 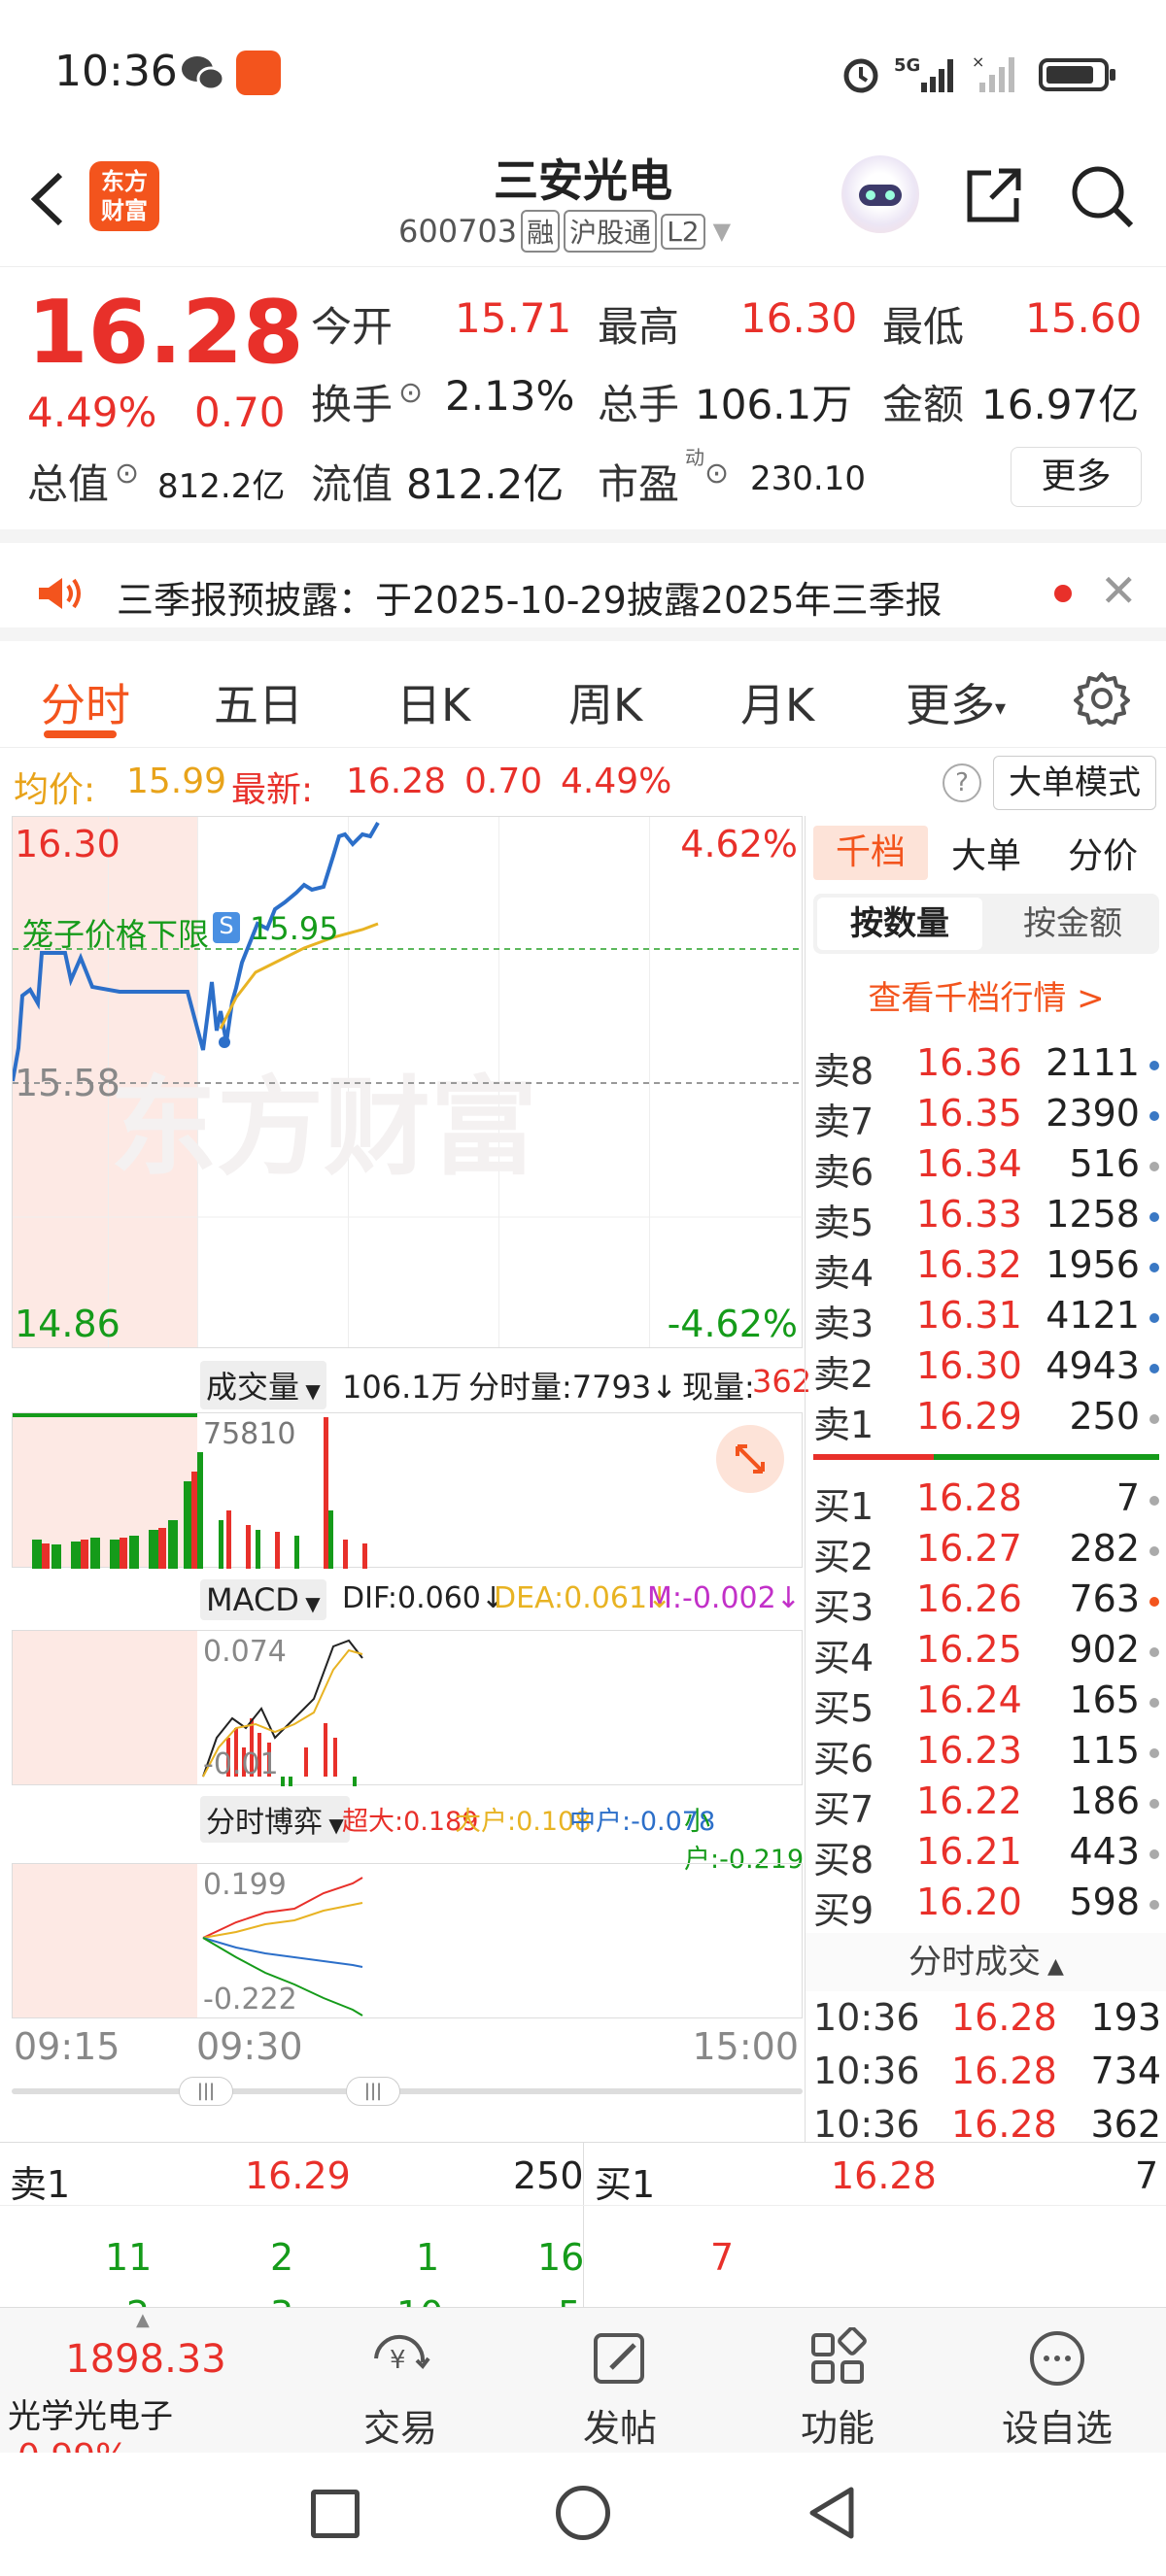 What do you see at coordinates (1063, 593) in the screenshot?
I see `unread-dot` at bounding box center [1063, 593].